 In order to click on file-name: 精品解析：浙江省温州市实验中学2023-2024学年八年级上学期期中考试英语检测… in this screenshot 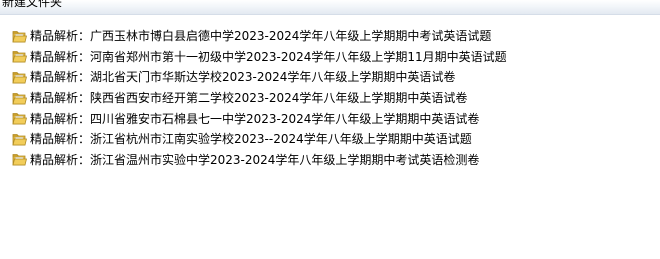, I will do `click(255, 159)`.